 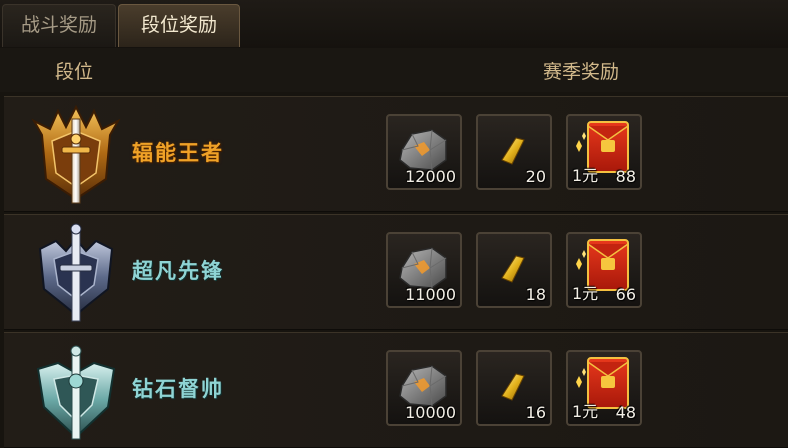 What do you see at coordinates (424, 152) in the screenshot?
I see `reward-ore: 12000` at bounding box center [424, 152].